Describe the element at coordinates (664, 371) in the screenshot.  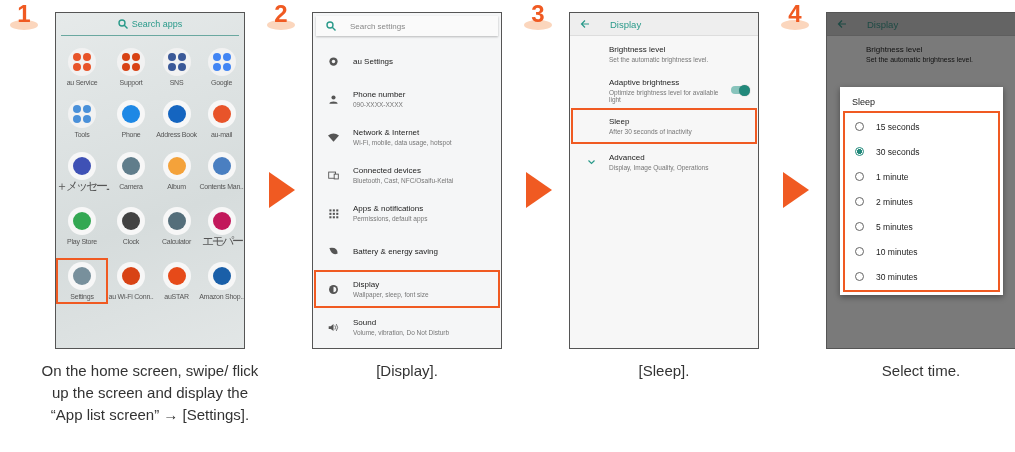
I see `step-caption: [Sleep].` at that location.